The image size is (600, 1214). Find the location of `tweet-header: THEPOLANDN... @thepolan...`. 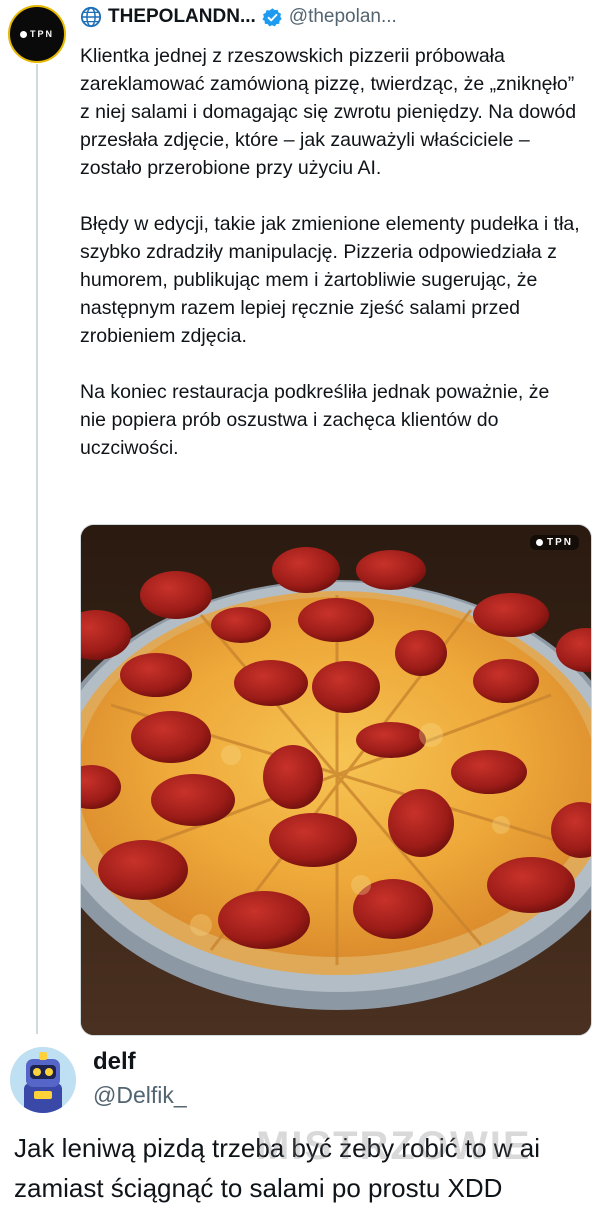

tweet-header: THEPOLANDN... @thepolan... is located at coordinates (238, 17).